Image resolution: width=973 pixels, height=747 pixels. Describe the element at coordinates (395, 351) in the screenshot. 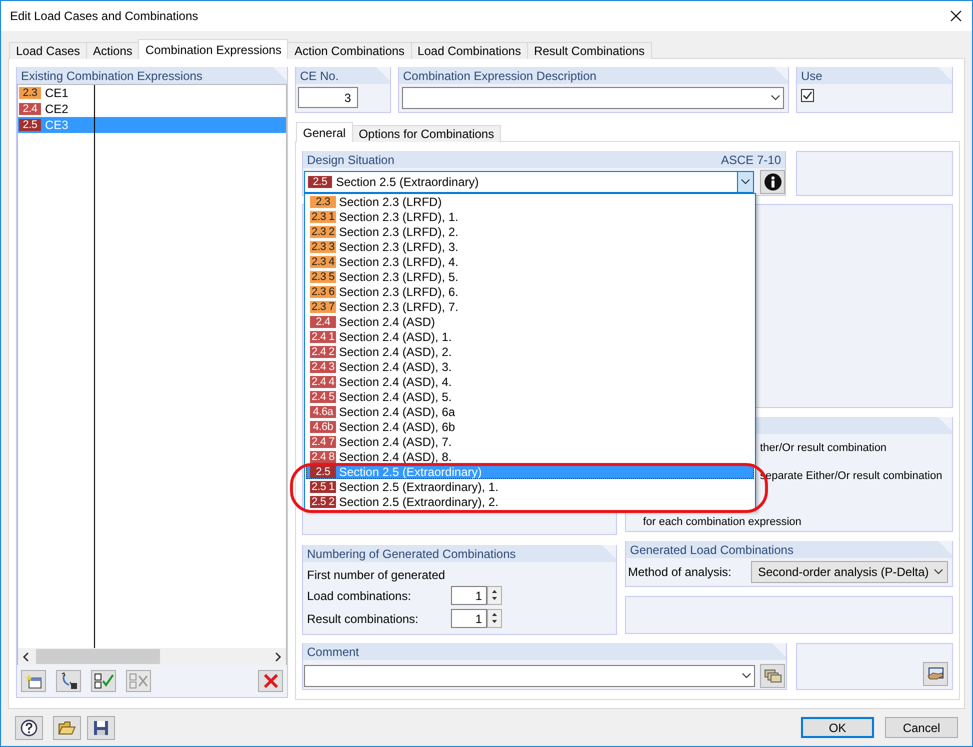

I see `option-label: Section 2.4 (ASD), 2.` at that location.